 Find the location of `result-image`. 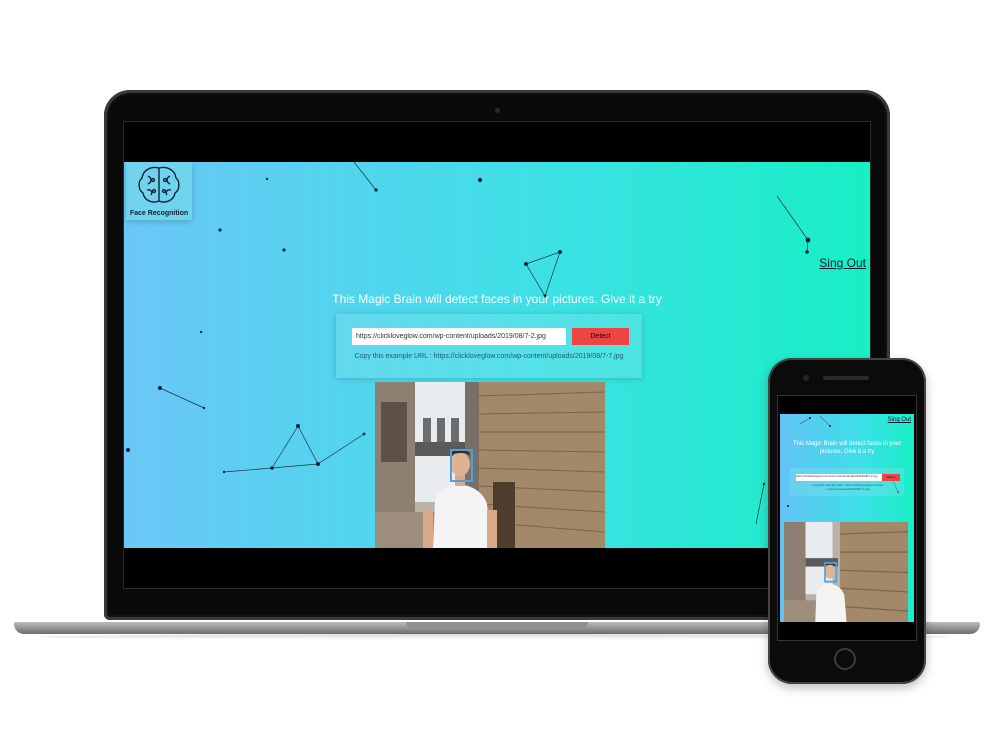

result-image is located at coordinates (490, 465).